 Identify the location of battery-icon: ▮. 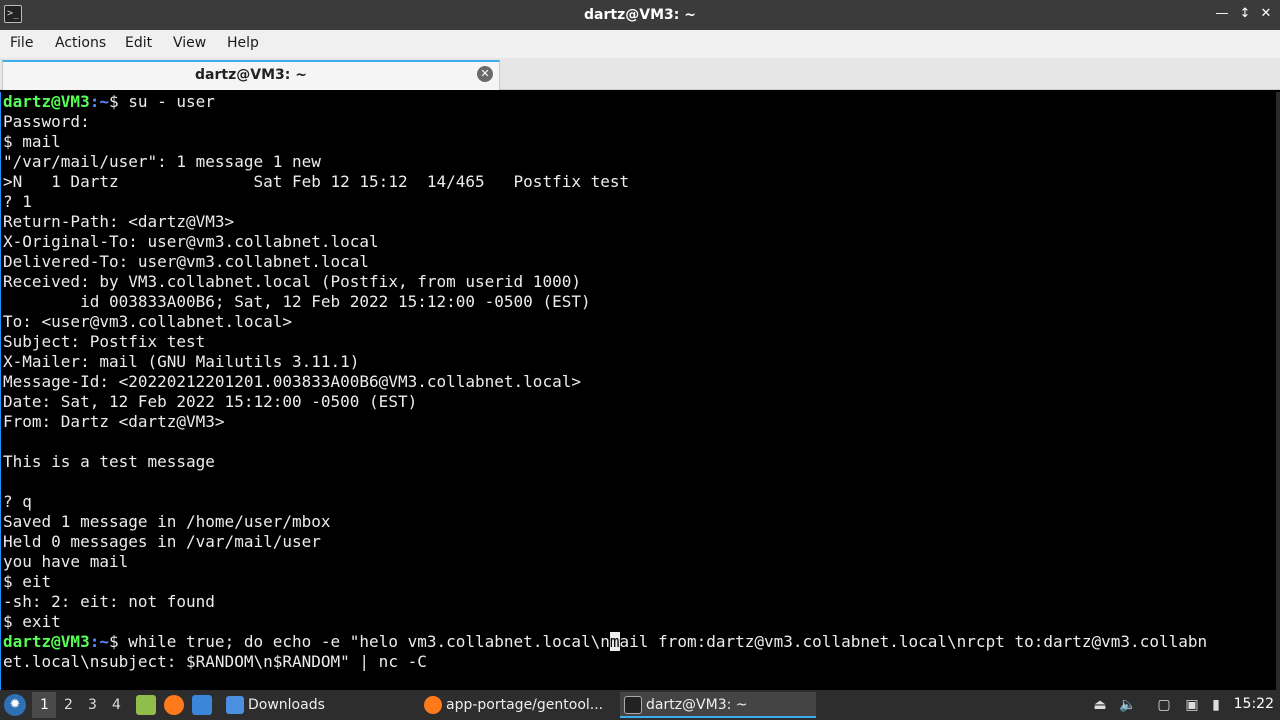
(1216, 705).